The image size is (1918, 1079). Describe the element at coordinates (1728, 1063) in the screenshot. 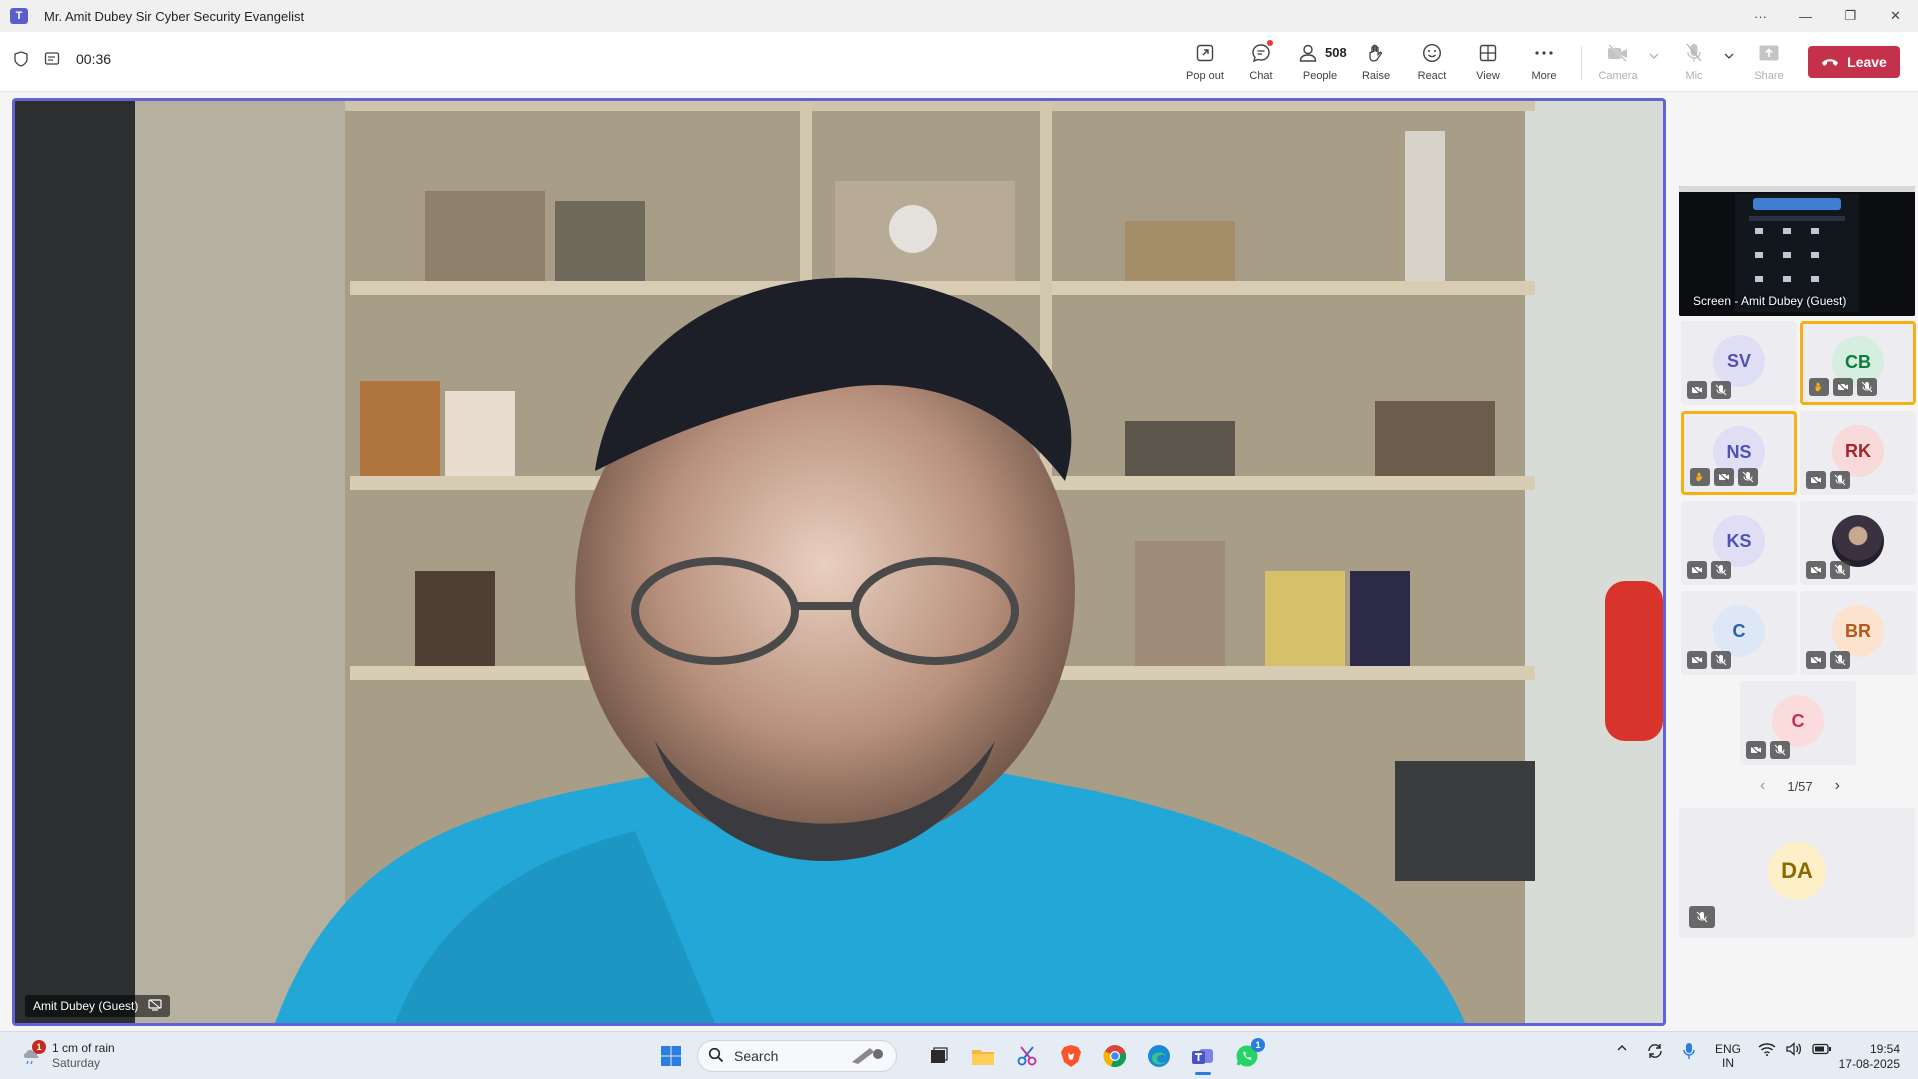

I see `region-code: IN` at that location.